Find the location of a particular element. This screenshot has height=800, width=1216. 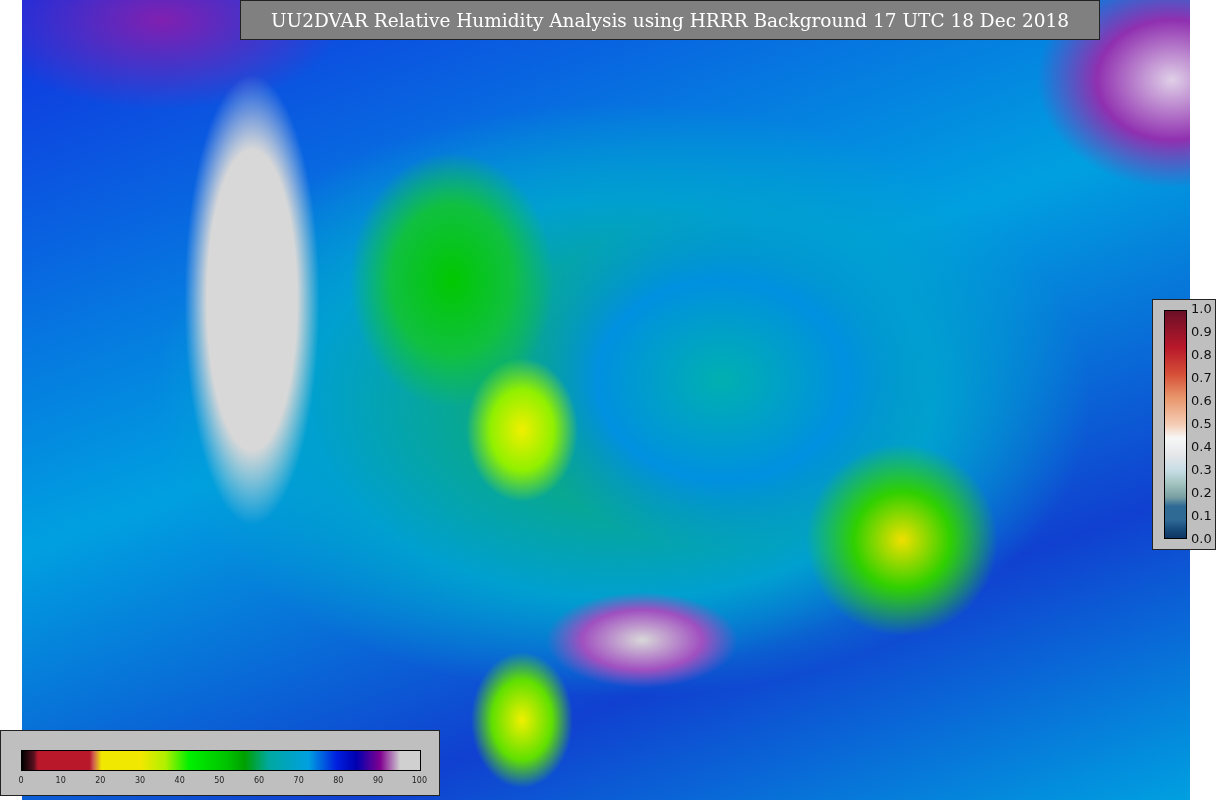

colorbar-tick-label: 0.1 is located at coordinates (1201, 516).